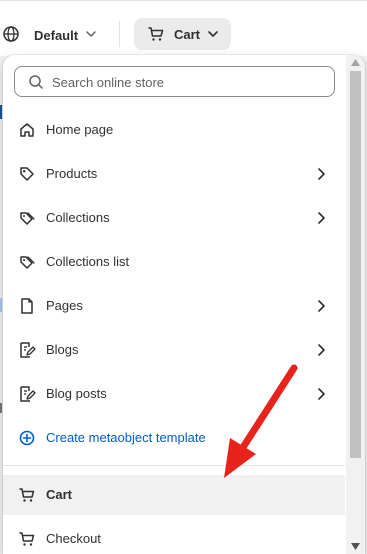 Image resolution: width=367 pixels, height=554 pixels. Describe the element at coordinates (73, 538) in the screenshot. I see `menu-item-label: Checkout` at that location.